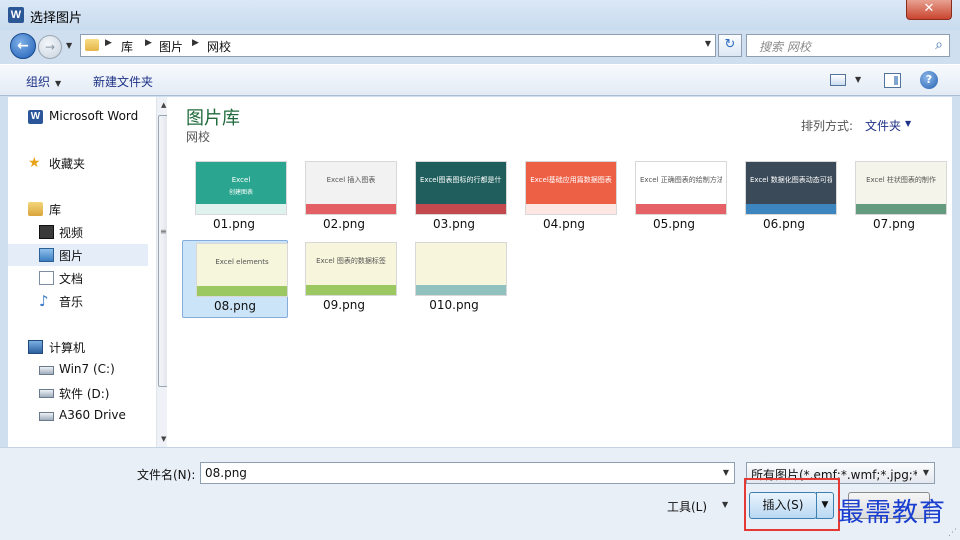 The width and height of the screenshot is (960, 540). Describe the element at coordinates (455, 198) in the screenshot. I see `file-thumbnail-item: Excel图表图标的行都是什么 03.png` at that location.